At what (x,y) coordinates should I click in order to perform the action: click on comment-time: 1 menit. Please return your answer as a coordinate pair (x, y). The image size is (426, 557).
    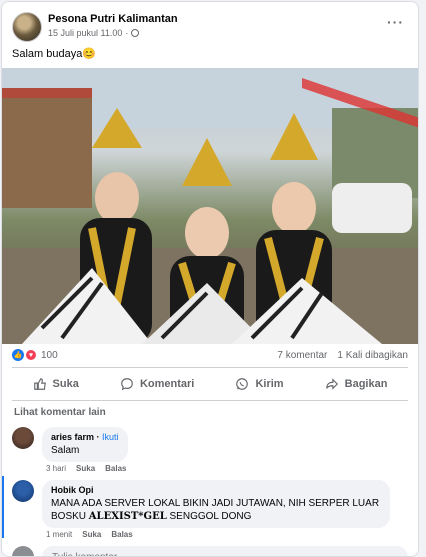
    Looking at the image, I should click on (59, 534).